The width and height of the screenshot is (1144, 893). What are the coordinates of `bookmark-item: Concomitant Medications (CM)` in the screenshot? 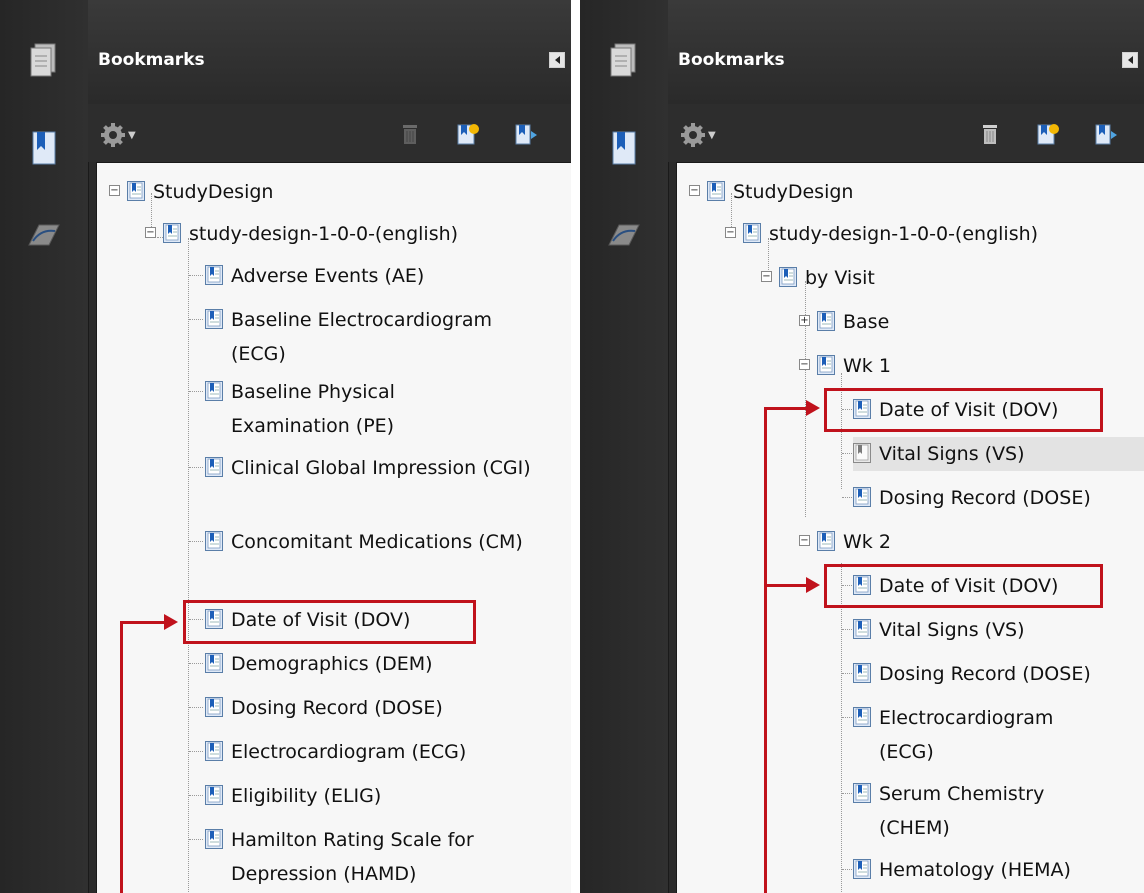 It's located at (375, 542).